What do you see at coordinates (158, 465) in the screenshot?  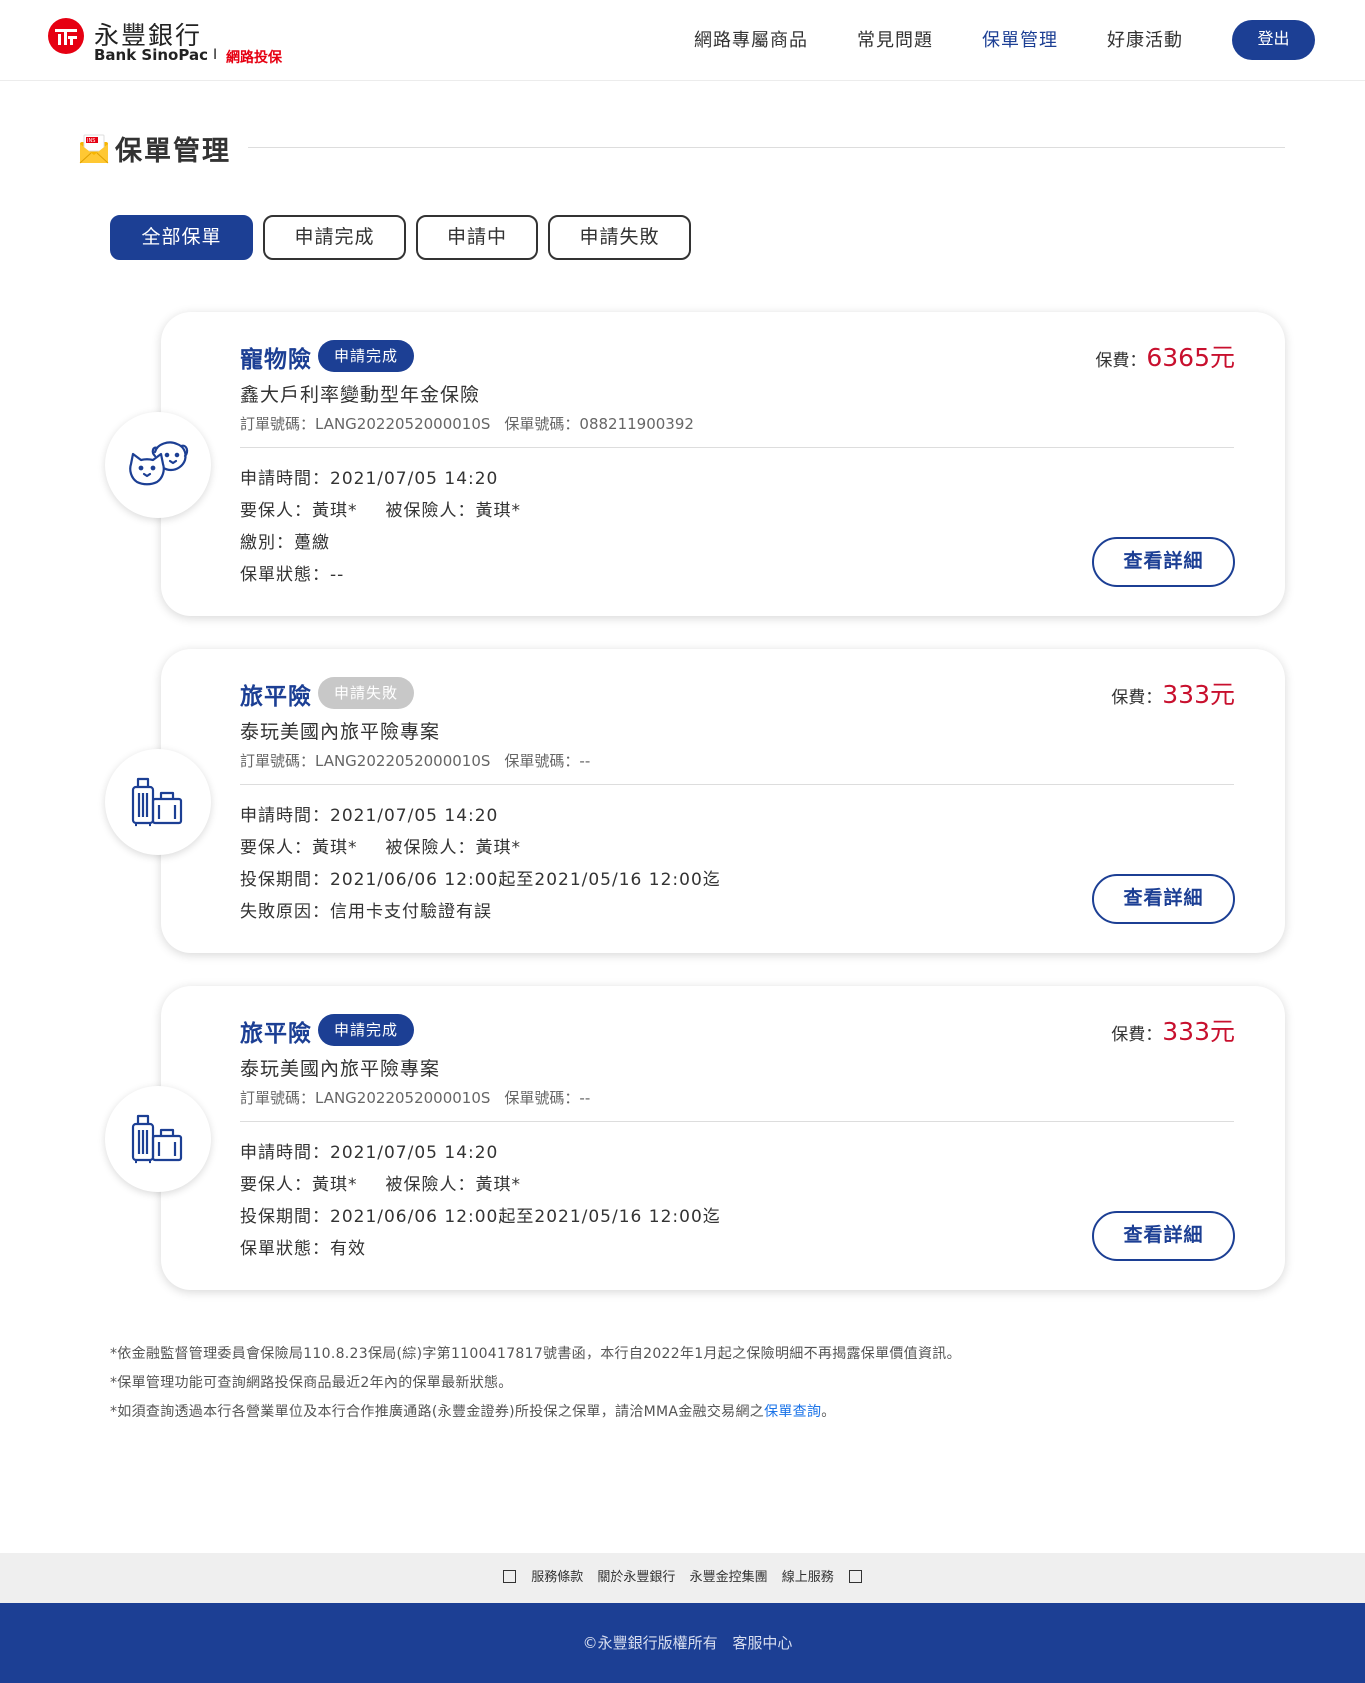 I see `pet-icon` at bounding box center [158, 465].